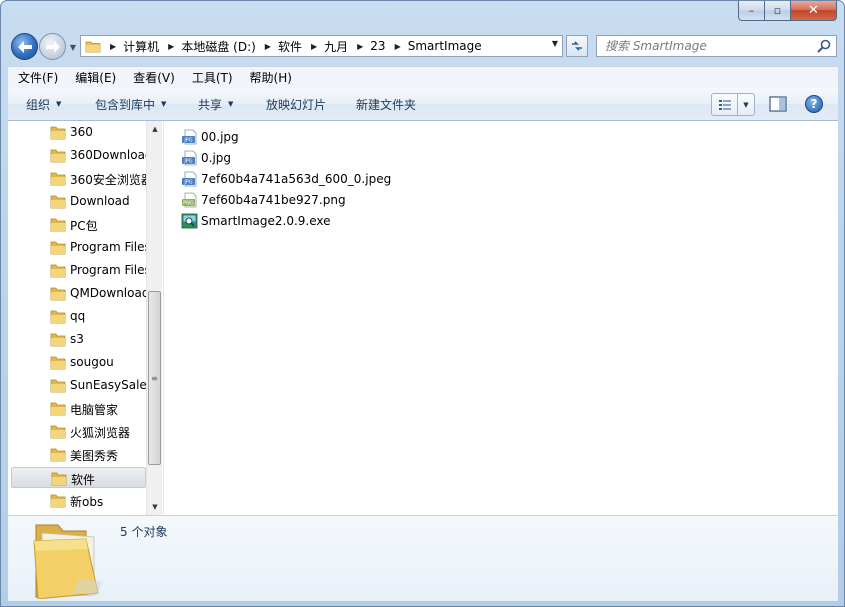 The width and height of the screenshot is (845, 607). What do you see at coordinates (577, 46) in the screenshot?
I see `refresh-button` at bounding box center [577, 46].